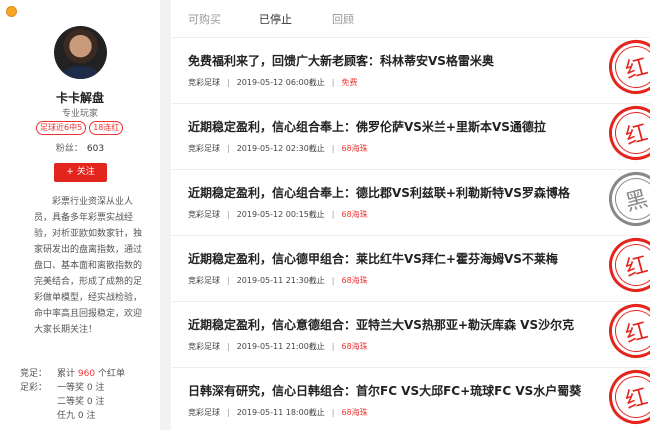 Image resolution: width=650 pixels, height=430 pixels. I want to click on result-stamp-icon: 黑, so click(626, 199).